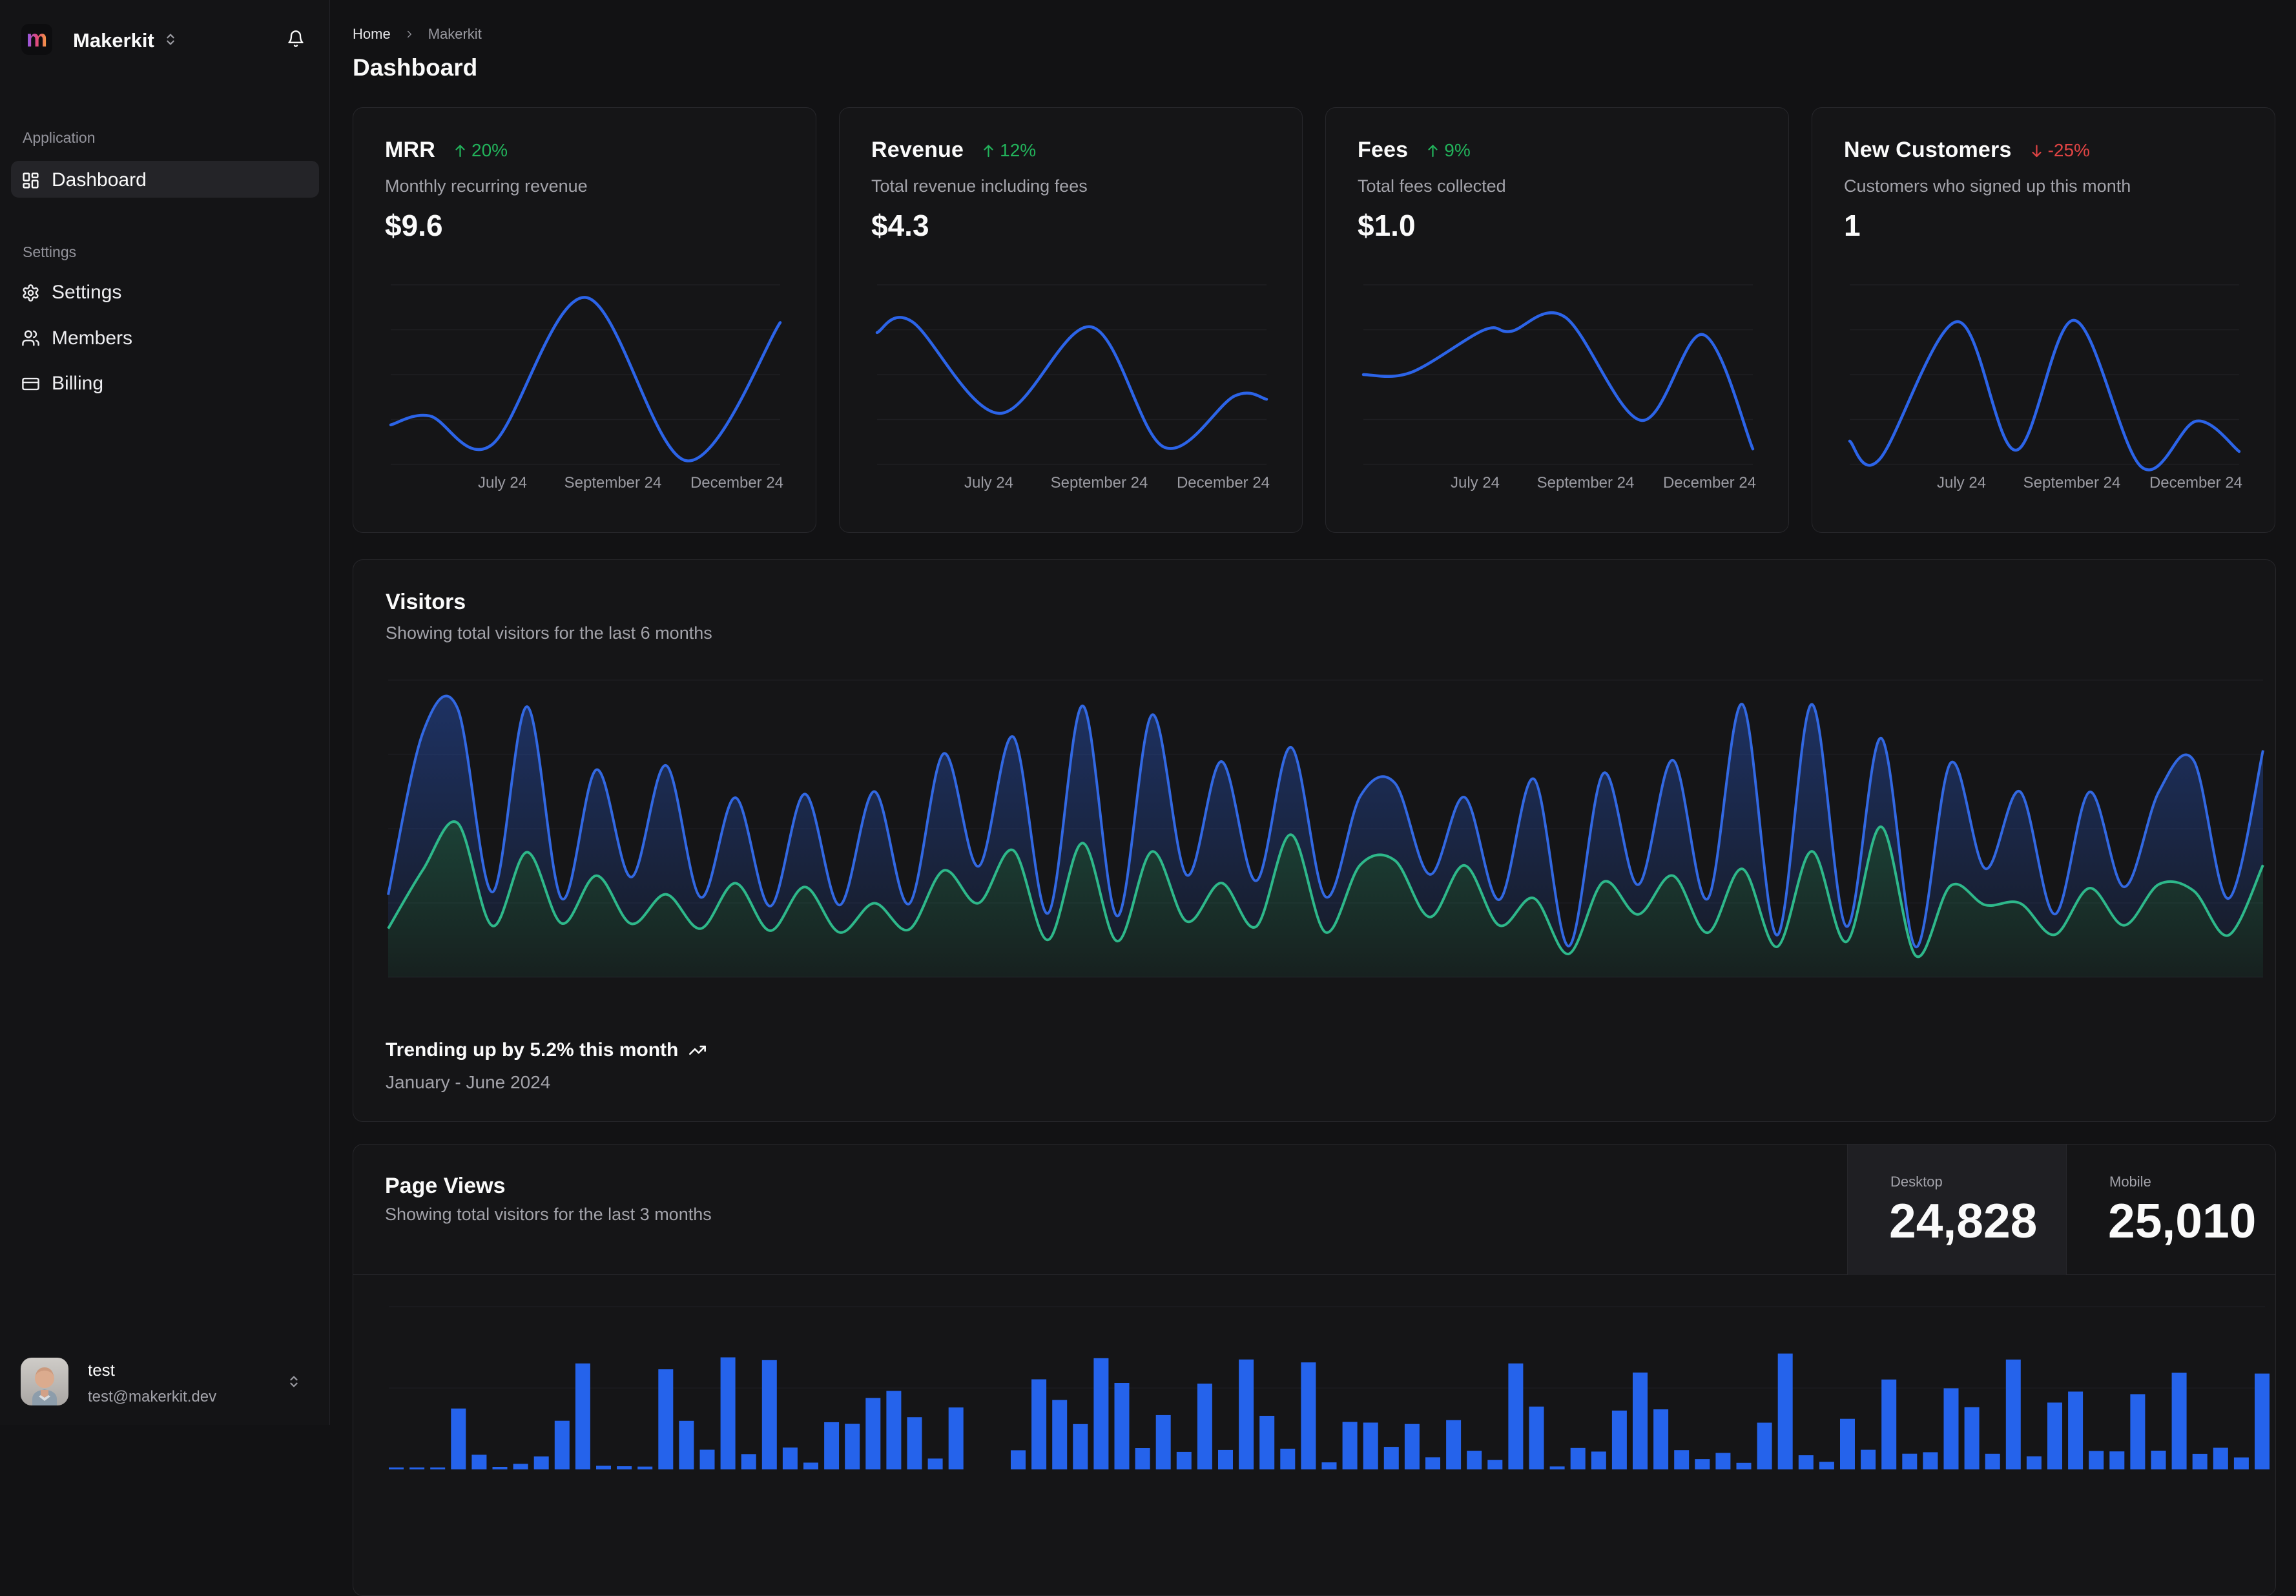 This screenshot has width=2296, height=1596. Describe the element at coordinates (37, 38) in the screenshot. I see `svg-text: m` at that location.